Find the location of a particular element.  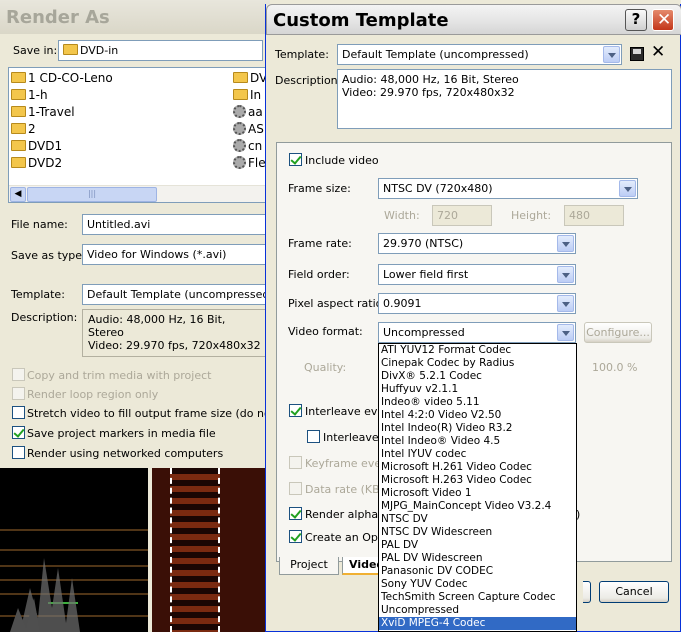

codec-option: Microsoft H.261 Video Codec is located at coordinates (477, 467).